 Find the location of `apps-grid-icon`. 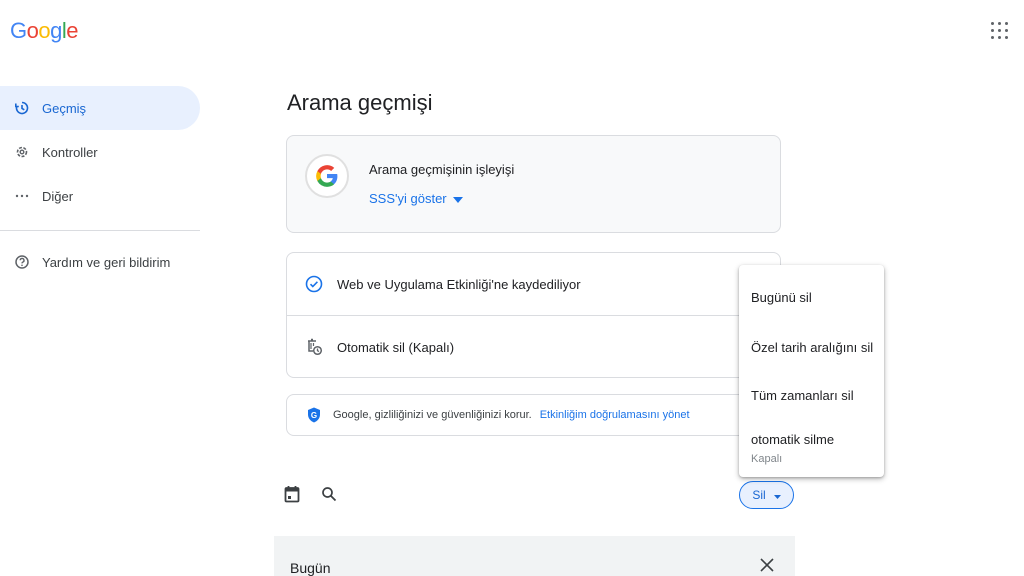

apps-grid-icon is located at coordinates (1000, 31).